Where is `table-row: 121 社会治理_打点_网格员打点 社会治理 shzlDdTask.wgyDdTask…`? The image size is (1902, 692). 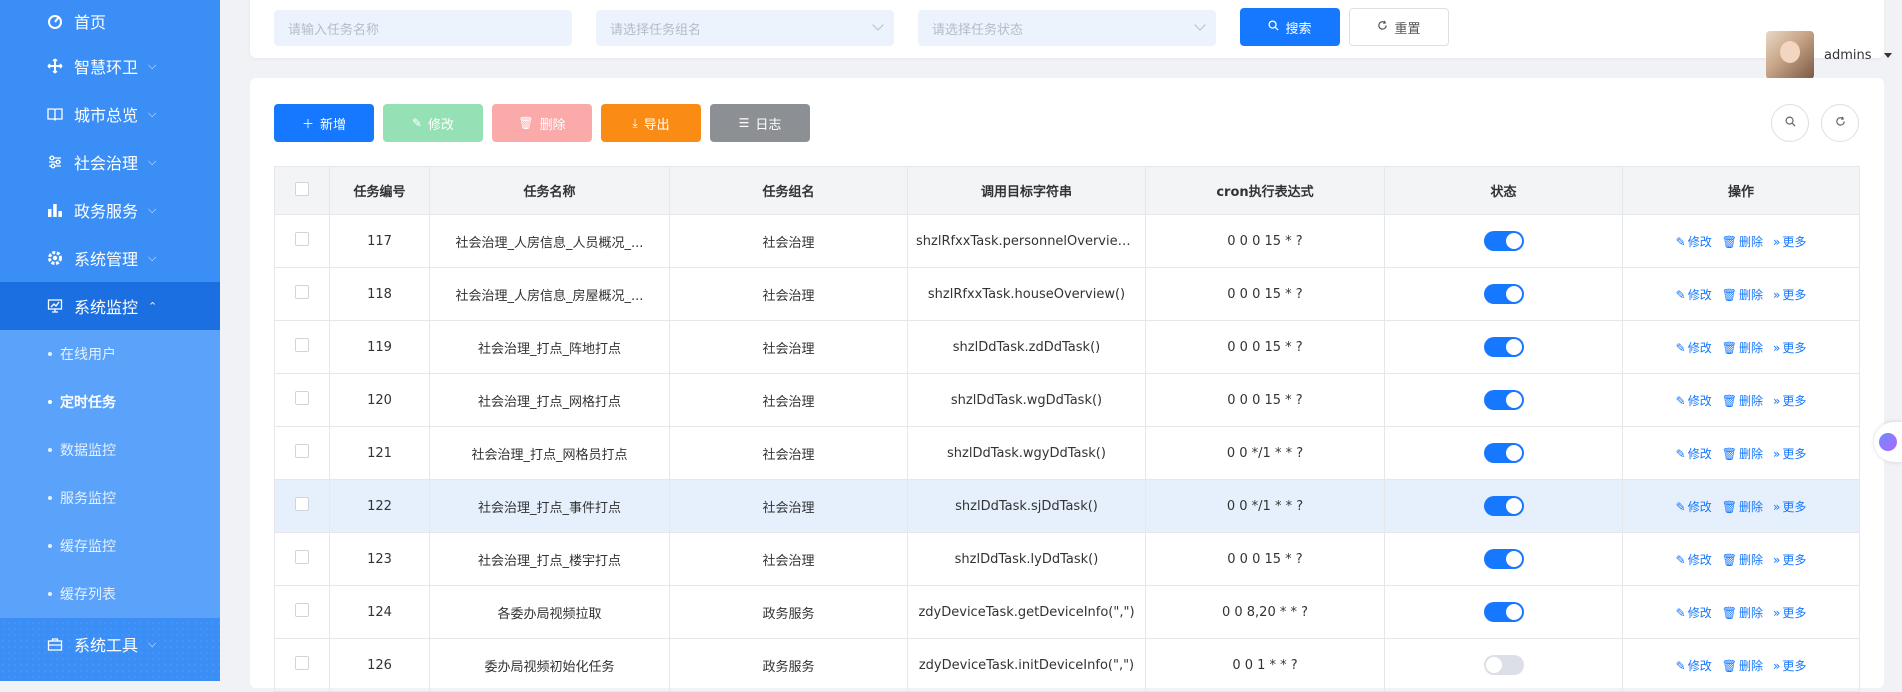 table-row: 121 社会治理_打点_网格员打点 社会治理 shzlDdTask.wgyDdTask… is located at coordinates (1067, 453).